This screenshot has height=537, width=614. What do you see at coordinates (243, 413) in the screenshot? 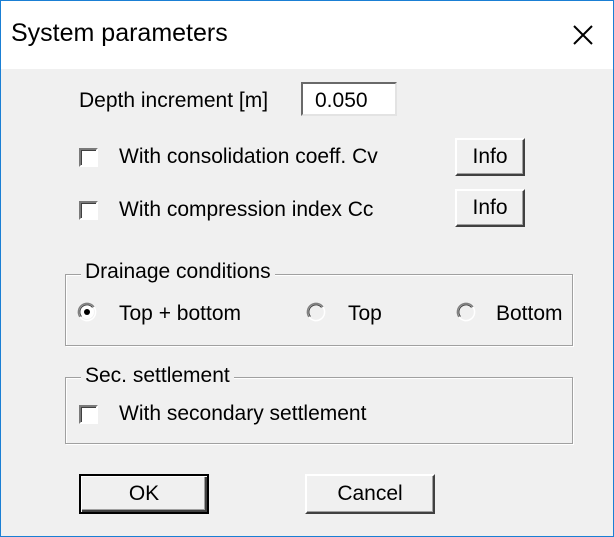
I see `secondary-settlement-label: With secondary settlement` at bounding box center [243, 413].